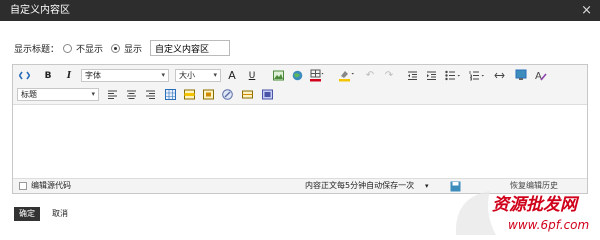  I want to click on globe-icon, so click(297, 75).